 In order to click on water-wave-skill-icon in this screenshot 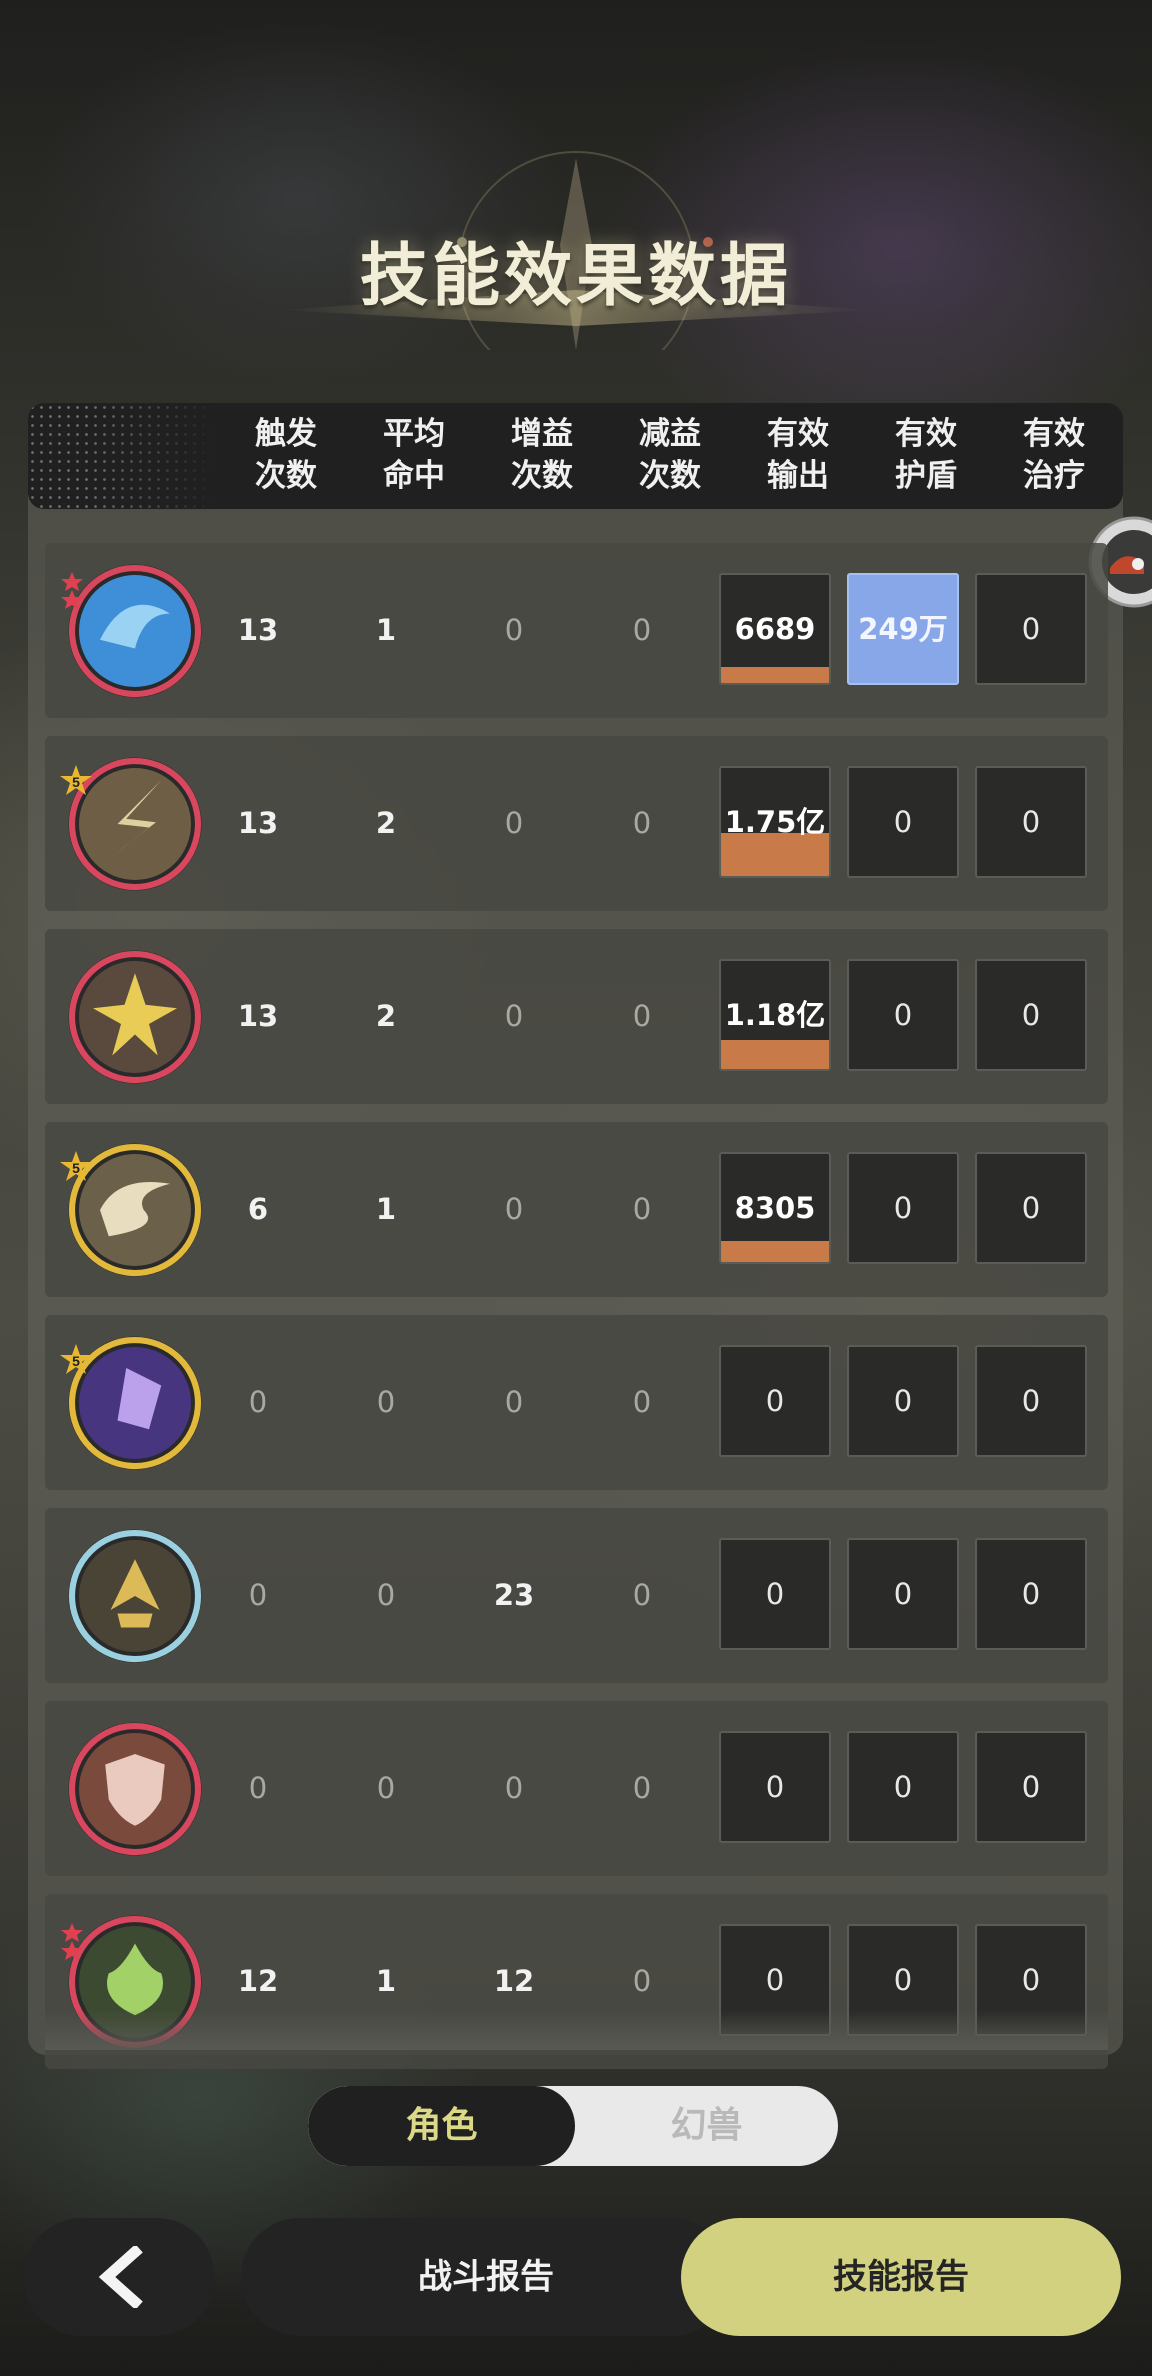, I will do `click(133, 631)`.